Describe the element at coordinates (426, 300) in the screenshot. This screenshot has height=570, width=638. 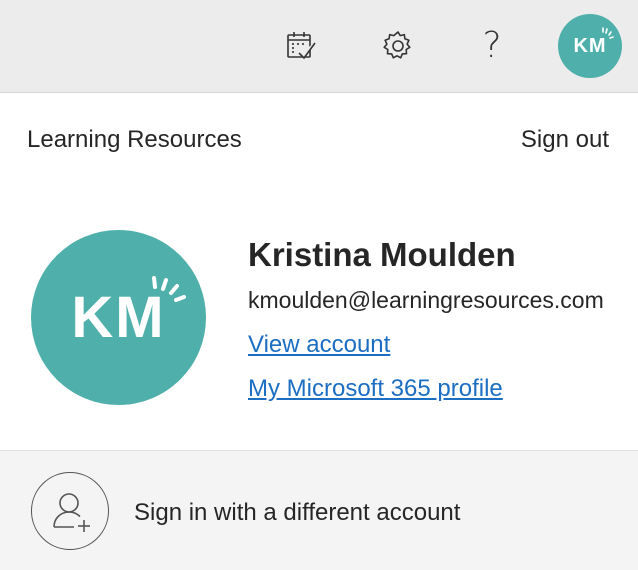
I see `user-email: kmoulden@learningresources.com` at that location.